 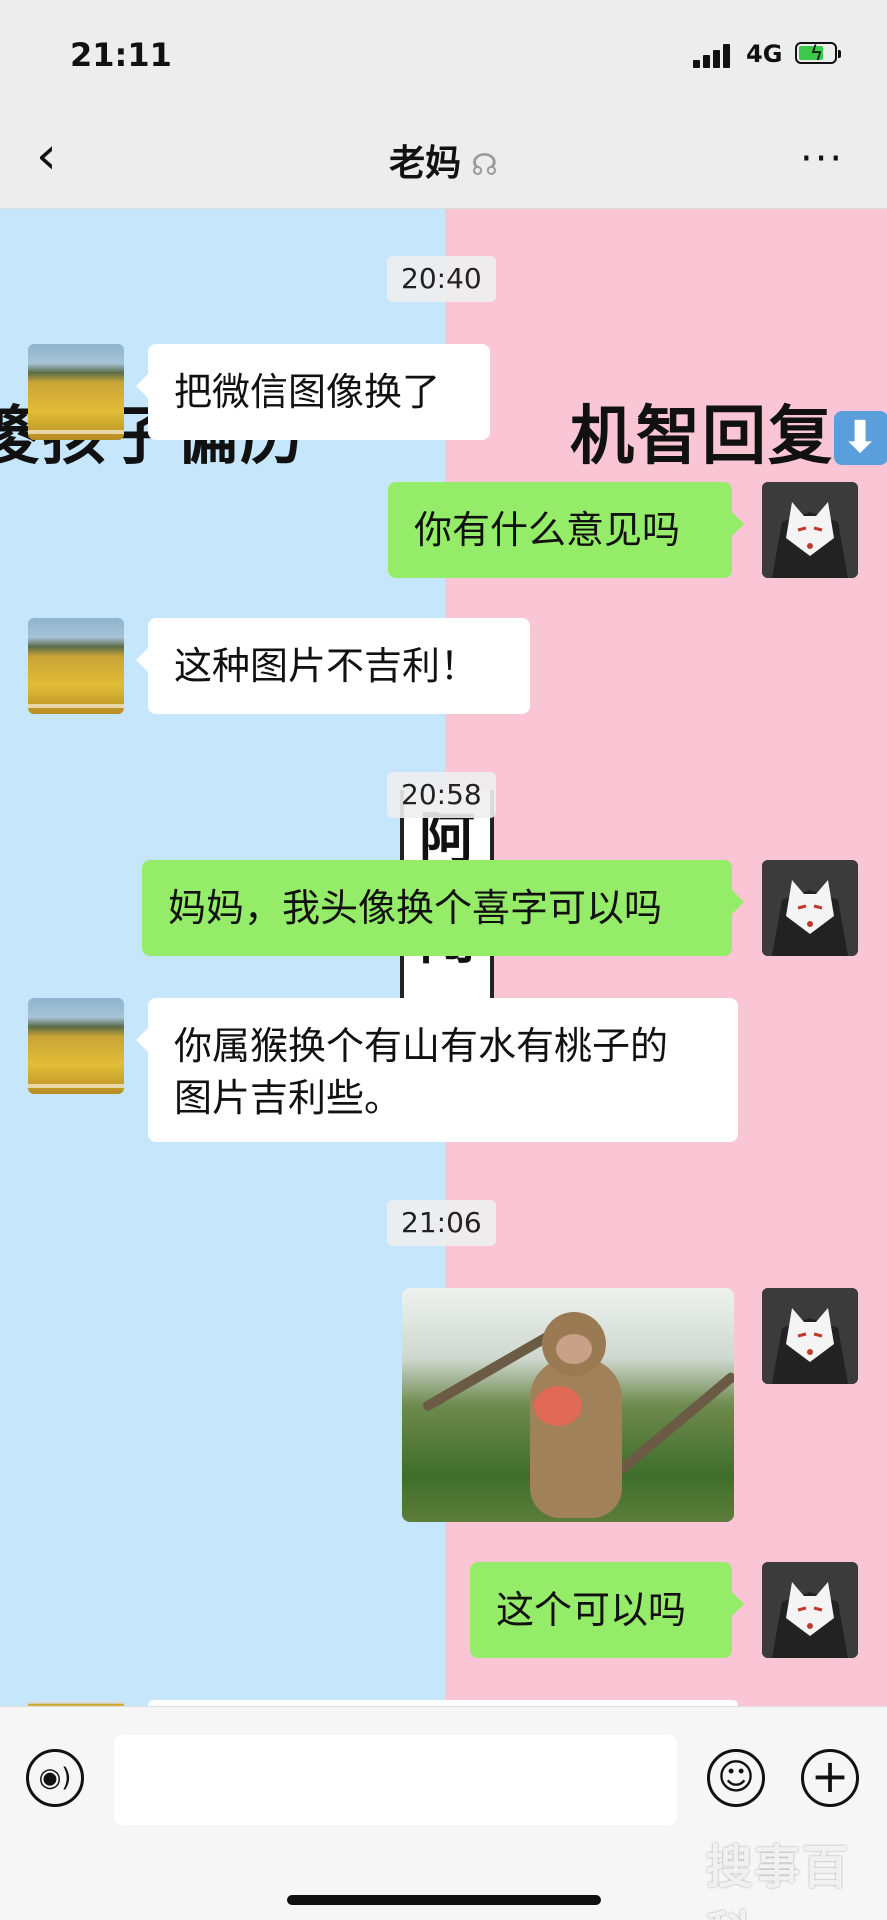 What do you see at coordinates (860, 438) in the screenshot?
I see `down-arrow-icon: ⬇` at bounding box center [860, 438].